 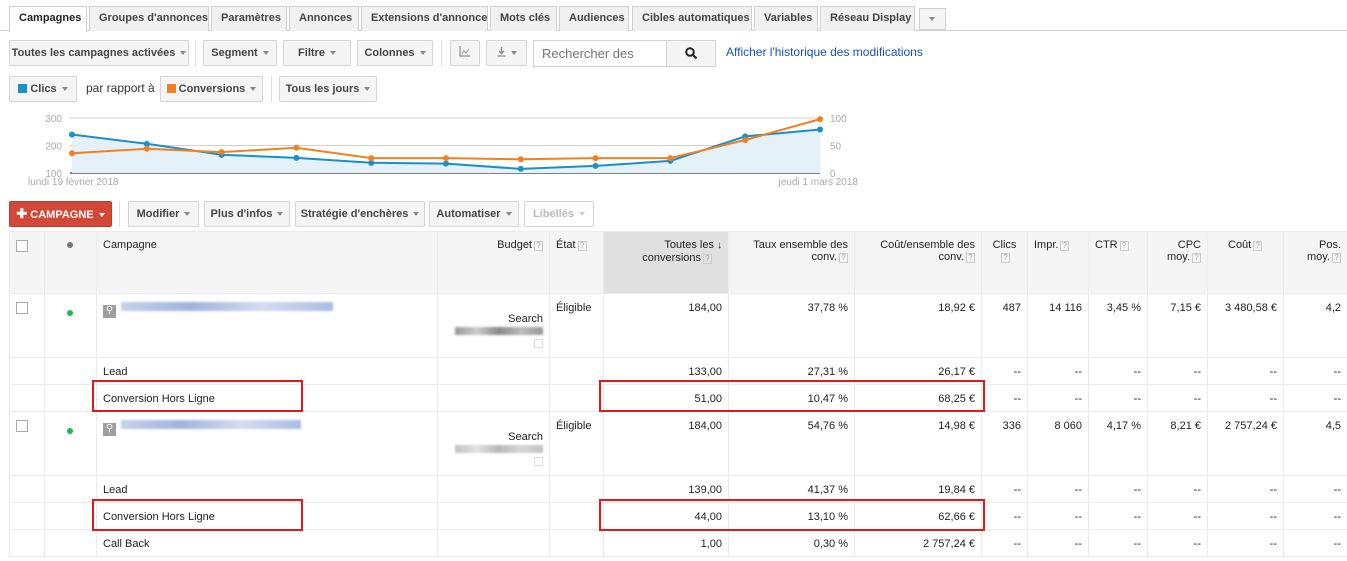 What do you see at coordinates (60, 214) in the screenshot?
I see `new-campaign-button: ✚ CAMPAGNE` at bounding box center [60, 214].